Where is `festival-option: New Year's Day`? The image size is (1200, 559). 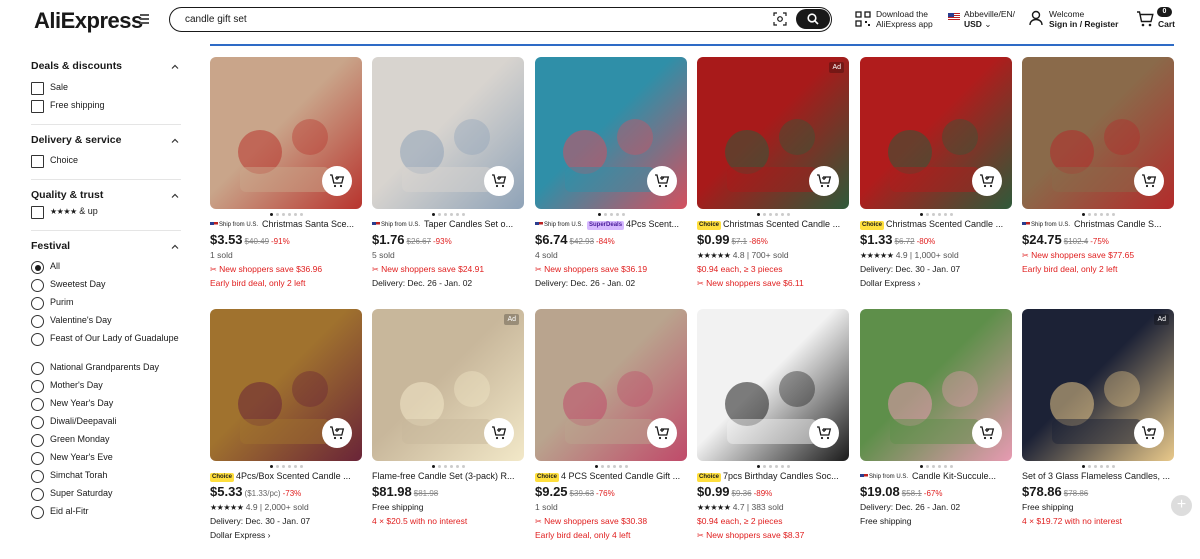
festival-option: New Year's Day is located at coordinates (106, 407).